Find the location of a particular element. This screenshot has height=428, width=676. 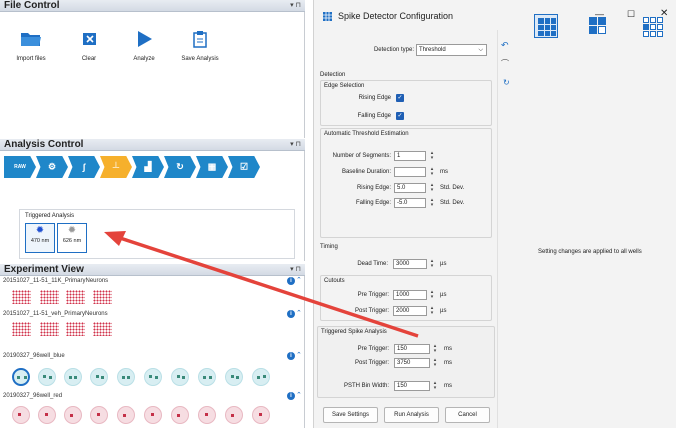

segments-input: 1 is located at coordinates (410, 156).